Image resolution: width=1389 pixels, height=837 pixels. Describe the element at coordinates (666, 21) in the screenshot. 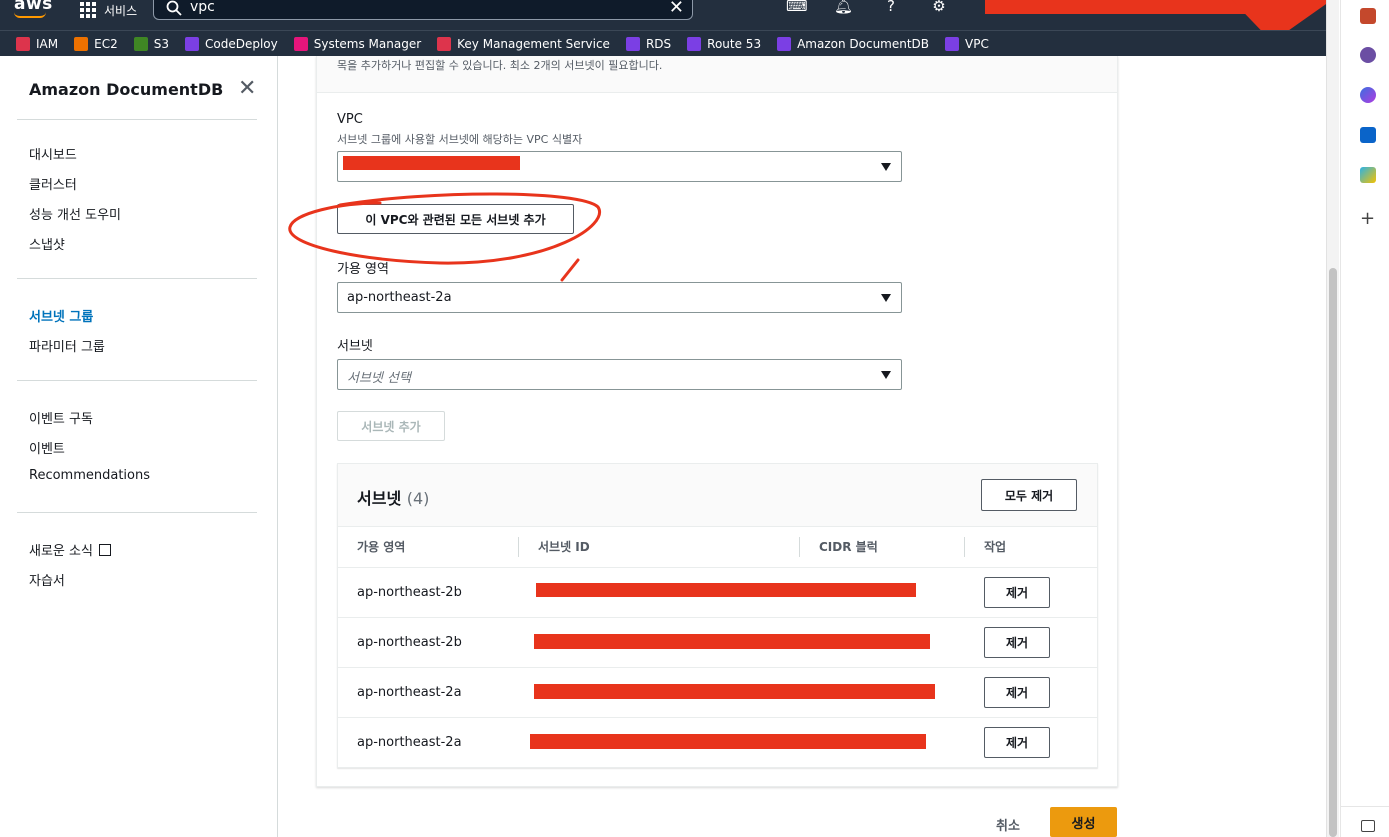

I see `top-navigation: aws 서비스 vpc ✕ ⌨ 🔔︎ ? ⚙` at that location.